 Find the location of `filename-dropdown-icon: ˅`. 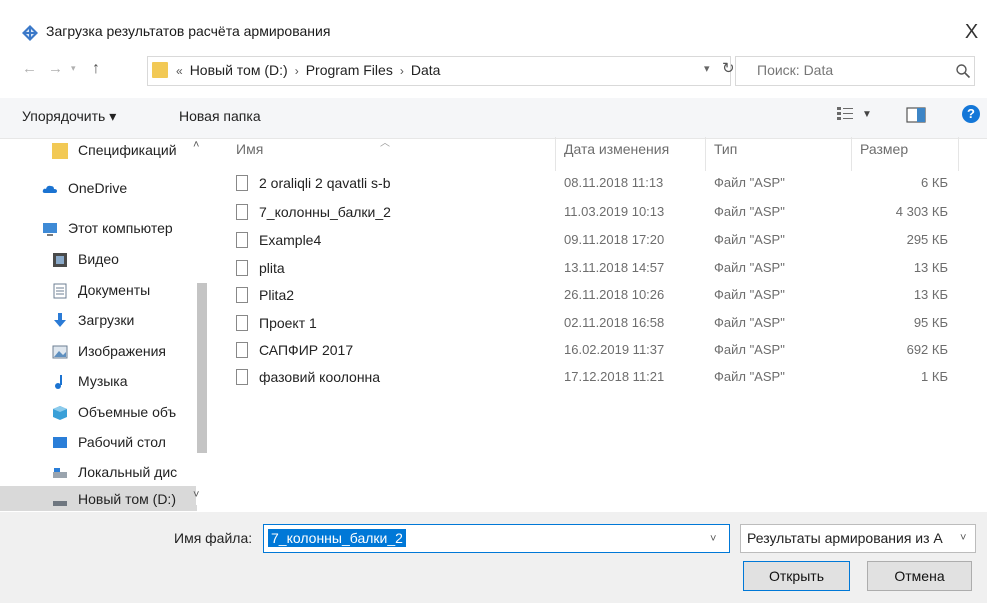

filename-dropdown-icon: ˅ is located at coordinates (713, 539).